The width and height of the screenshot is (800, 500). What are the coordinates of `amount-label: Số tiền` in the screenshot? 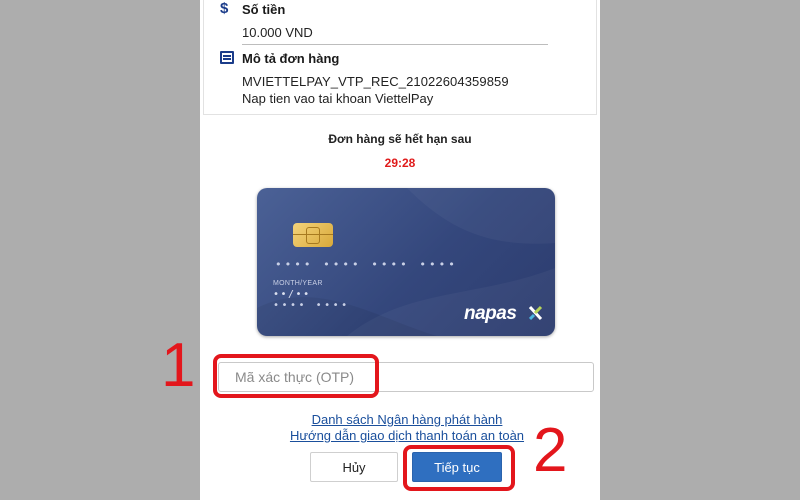 It's located at (264, 9).